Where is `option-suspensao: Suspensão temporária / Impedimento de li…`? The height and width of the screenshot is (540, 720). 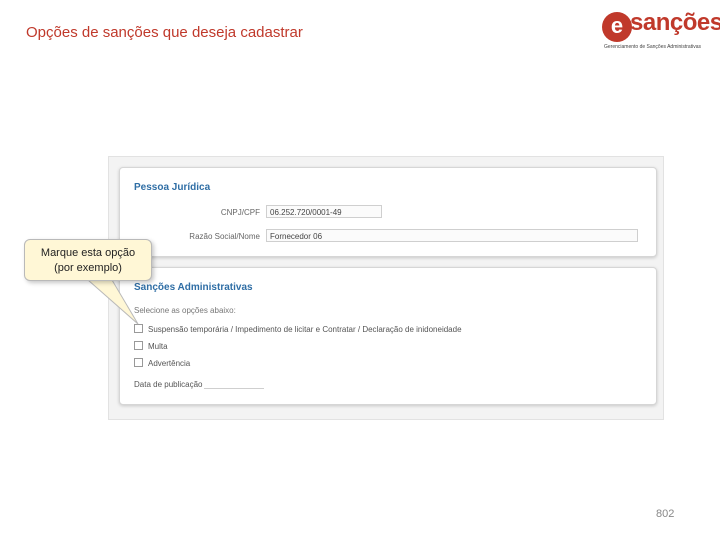
option-suspensao: Suspensão temporária / Impedimento de li… is located at coordinates (298, 329).